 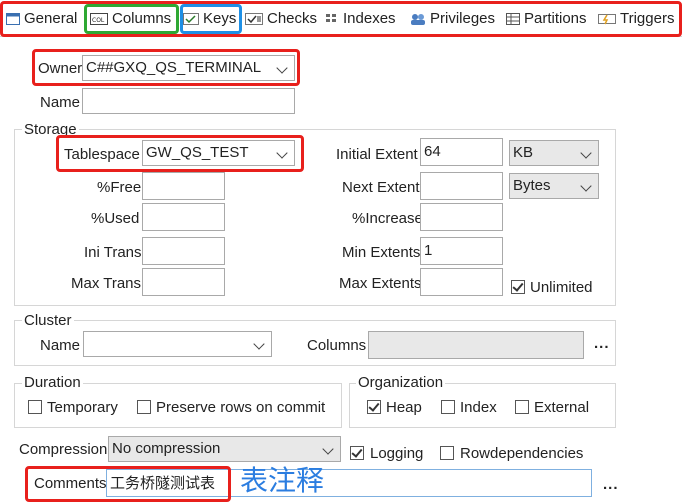 What do you see at coordinates (523, 152) in the screenshot?
I see `initial-extent-unit-value: KB` at bounding box center [523, 152].